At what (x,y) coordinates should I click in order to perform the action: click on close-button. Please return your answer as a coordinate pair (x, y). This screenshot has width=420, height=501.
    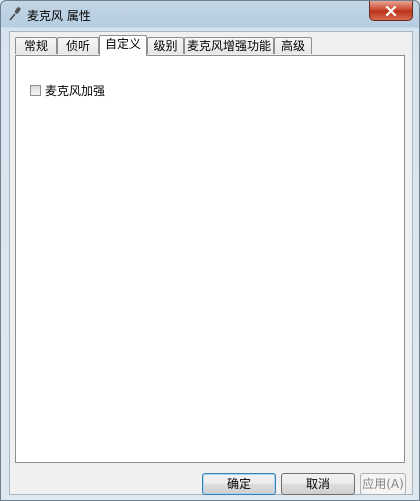
    Looking at the image, I should click on (391, 11).